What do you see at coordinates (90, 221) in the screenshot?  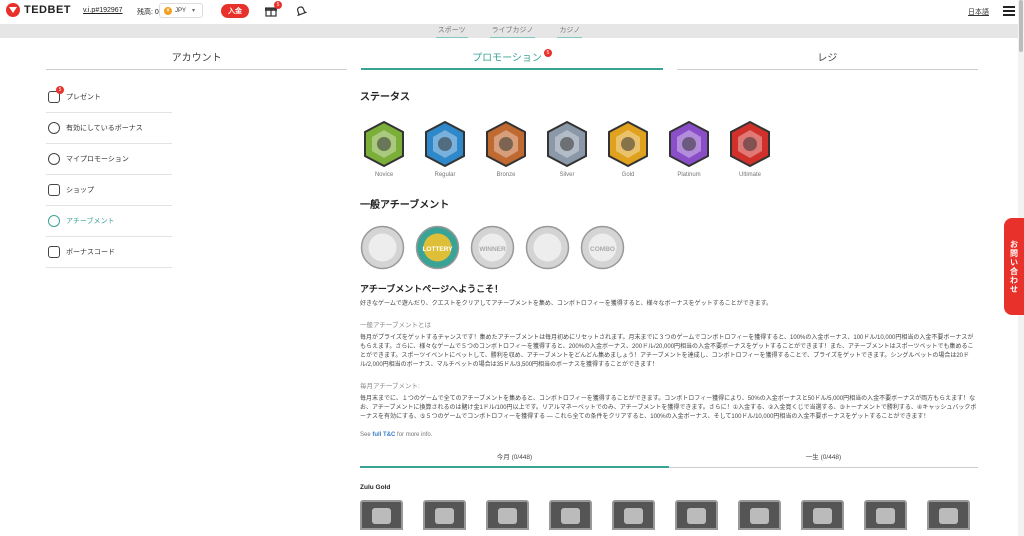 I see `sidebar-item-label: アチーブメント` at bounding box center [90, 221].